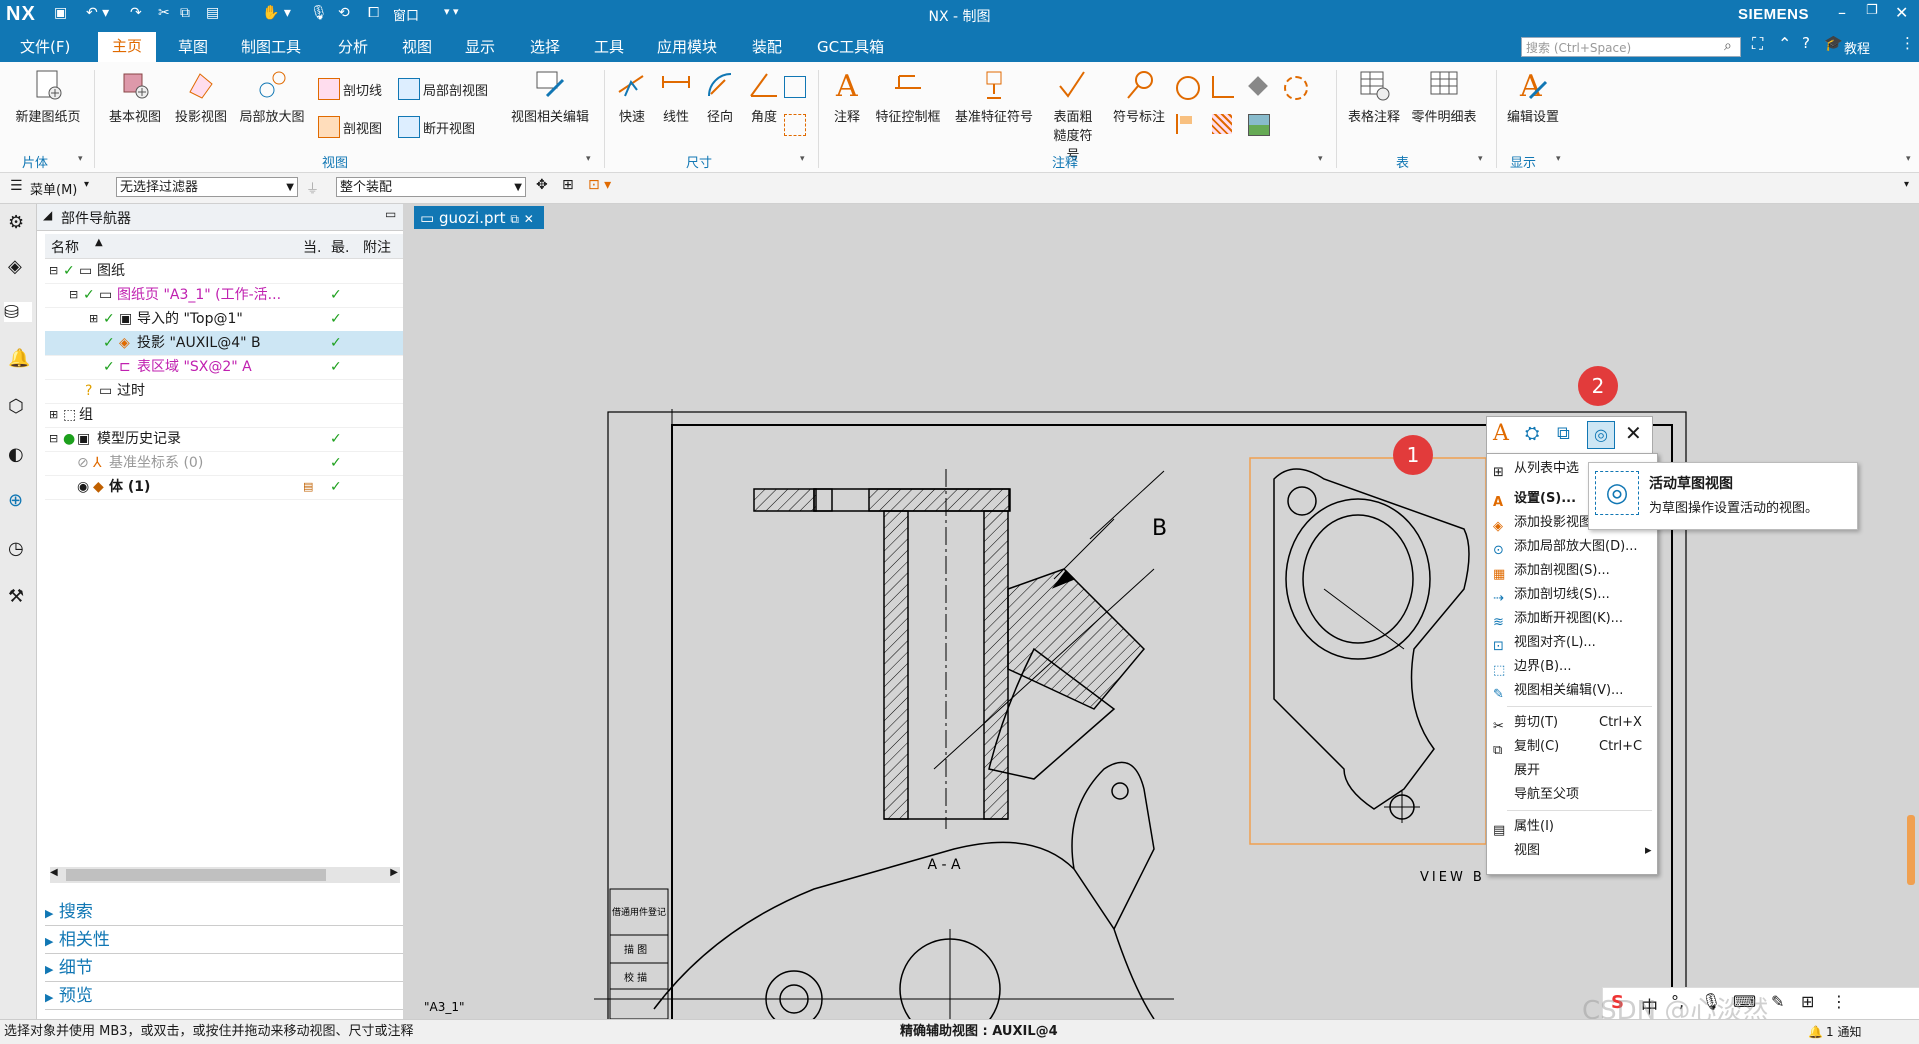 The height and width of the screenshot is (1044, 1919). I want to click on scrollbar-thumb, so click(196, 875).